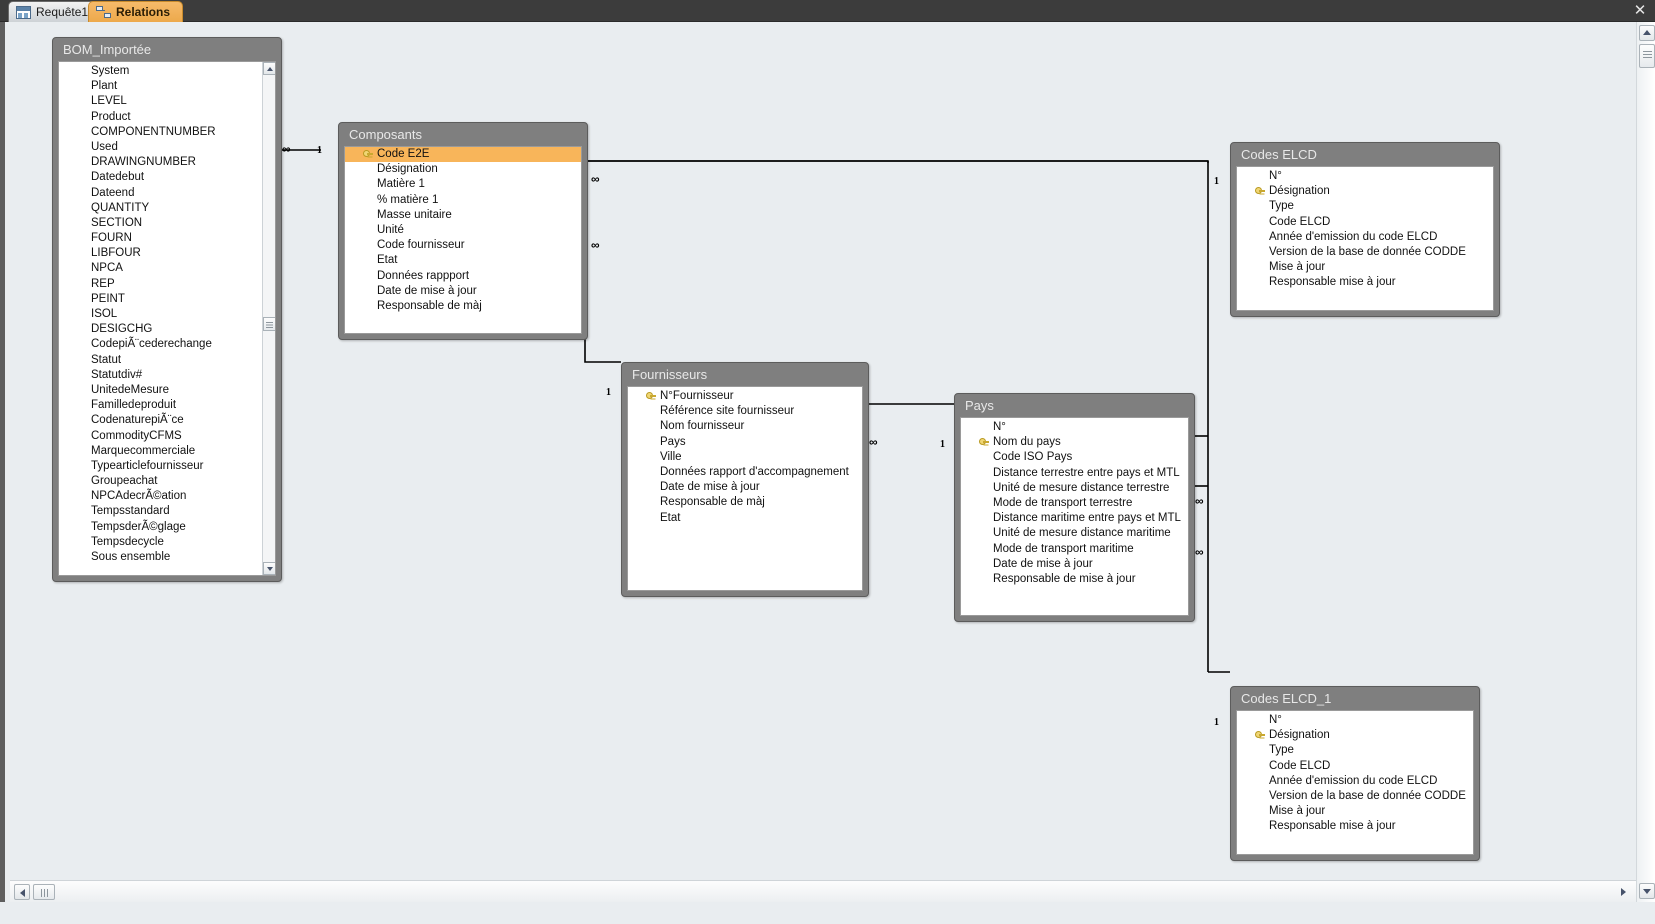 This screenshot has height=924, width=1655. What do you see at coordinates (1074, 457) in the screenshot?
I see `field-row: Code ISO Pays` at bounding box center [1074, 457].